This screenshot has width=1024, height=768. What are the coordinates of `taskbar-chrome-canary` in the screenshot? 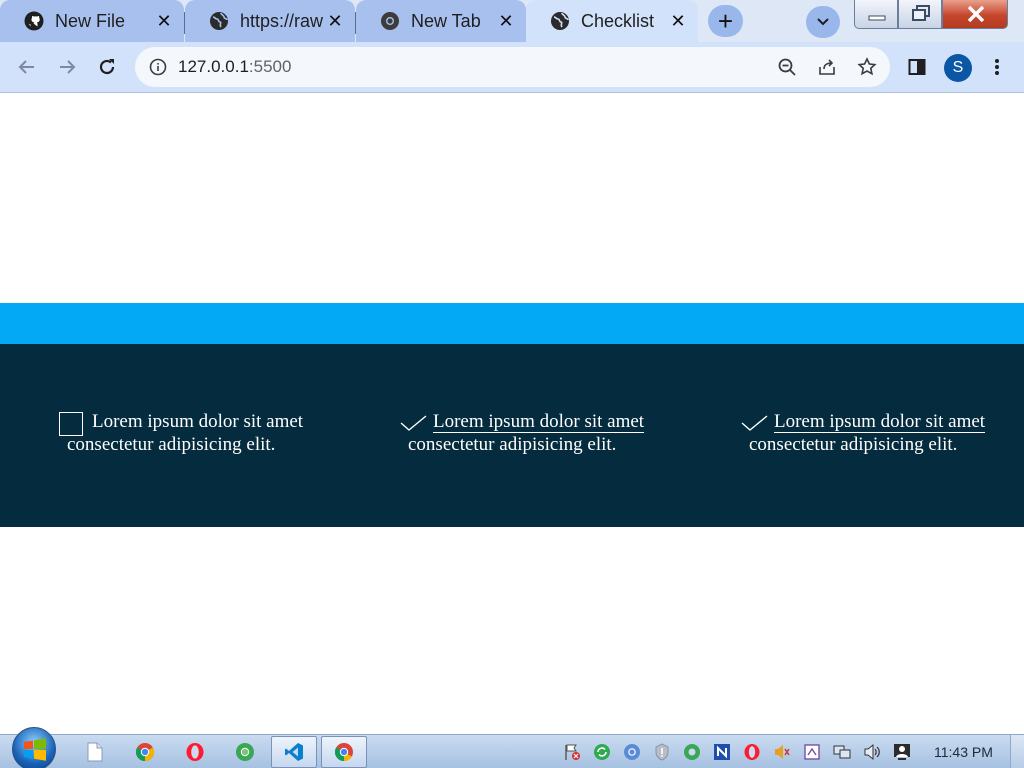 It's located at (245, 752).